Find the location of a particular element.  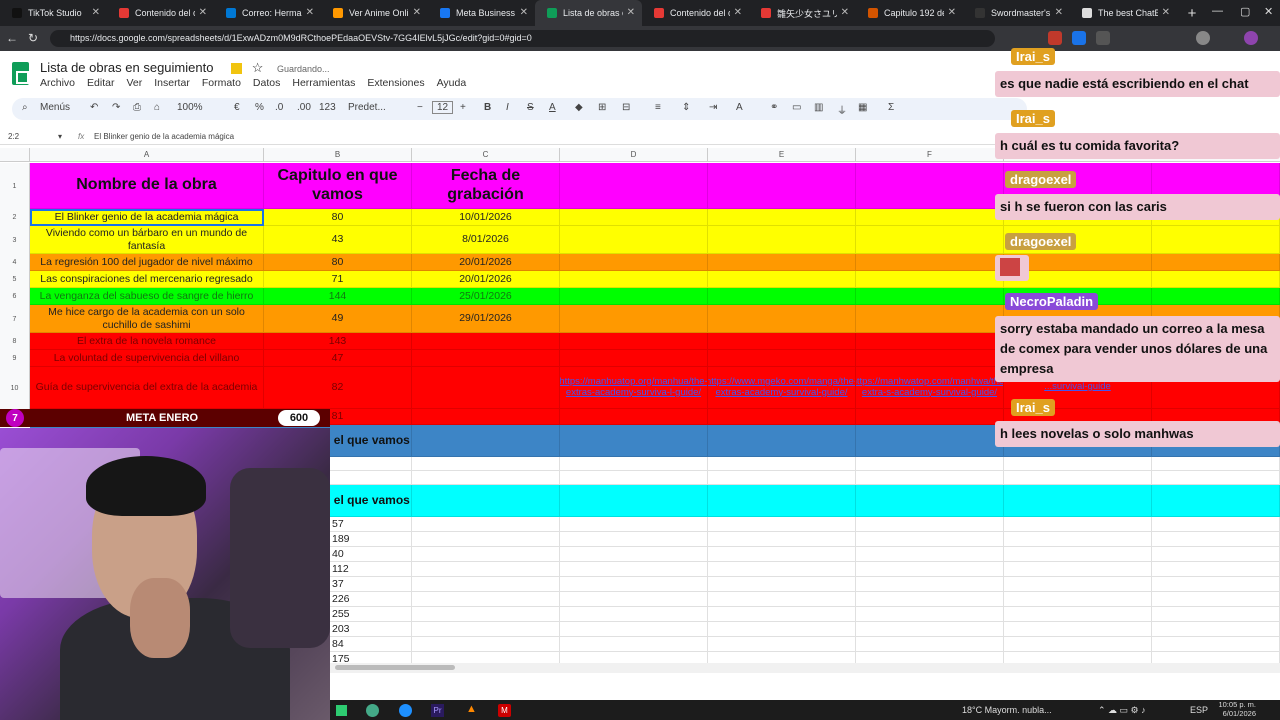

row-header: 9 is located at coordinates (15, 358).